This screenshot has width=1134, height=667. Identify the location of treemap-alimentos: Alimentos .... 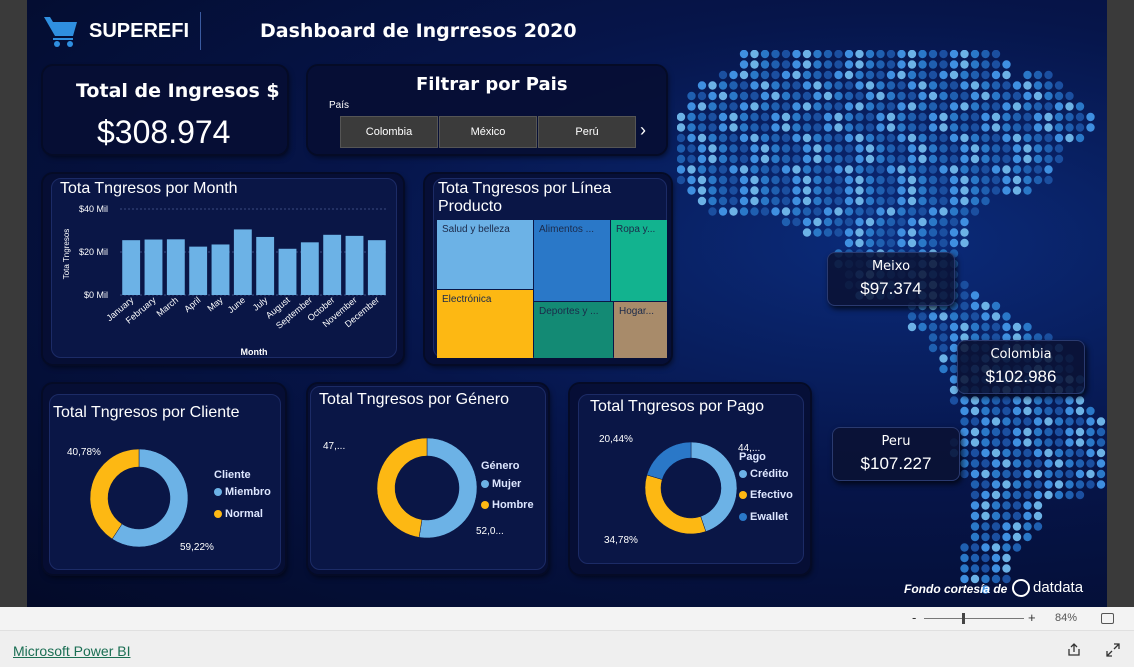
(572, 260).